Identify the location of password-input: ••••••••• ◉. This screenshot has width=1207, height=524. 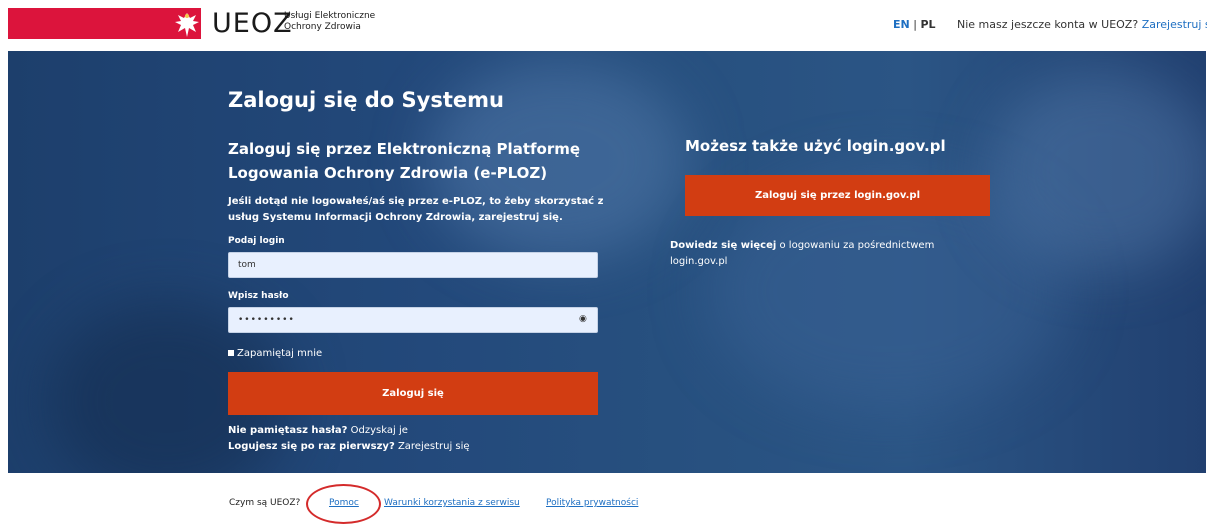
(413, 320).